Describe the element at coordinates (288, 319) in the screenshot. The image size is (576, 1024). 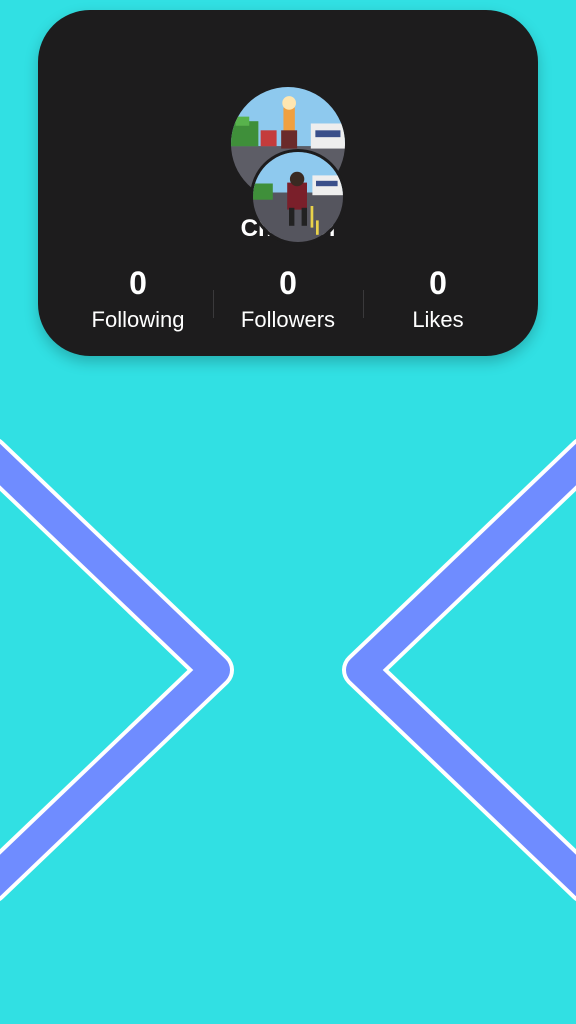
I see `followers-label: Followers` at that location.